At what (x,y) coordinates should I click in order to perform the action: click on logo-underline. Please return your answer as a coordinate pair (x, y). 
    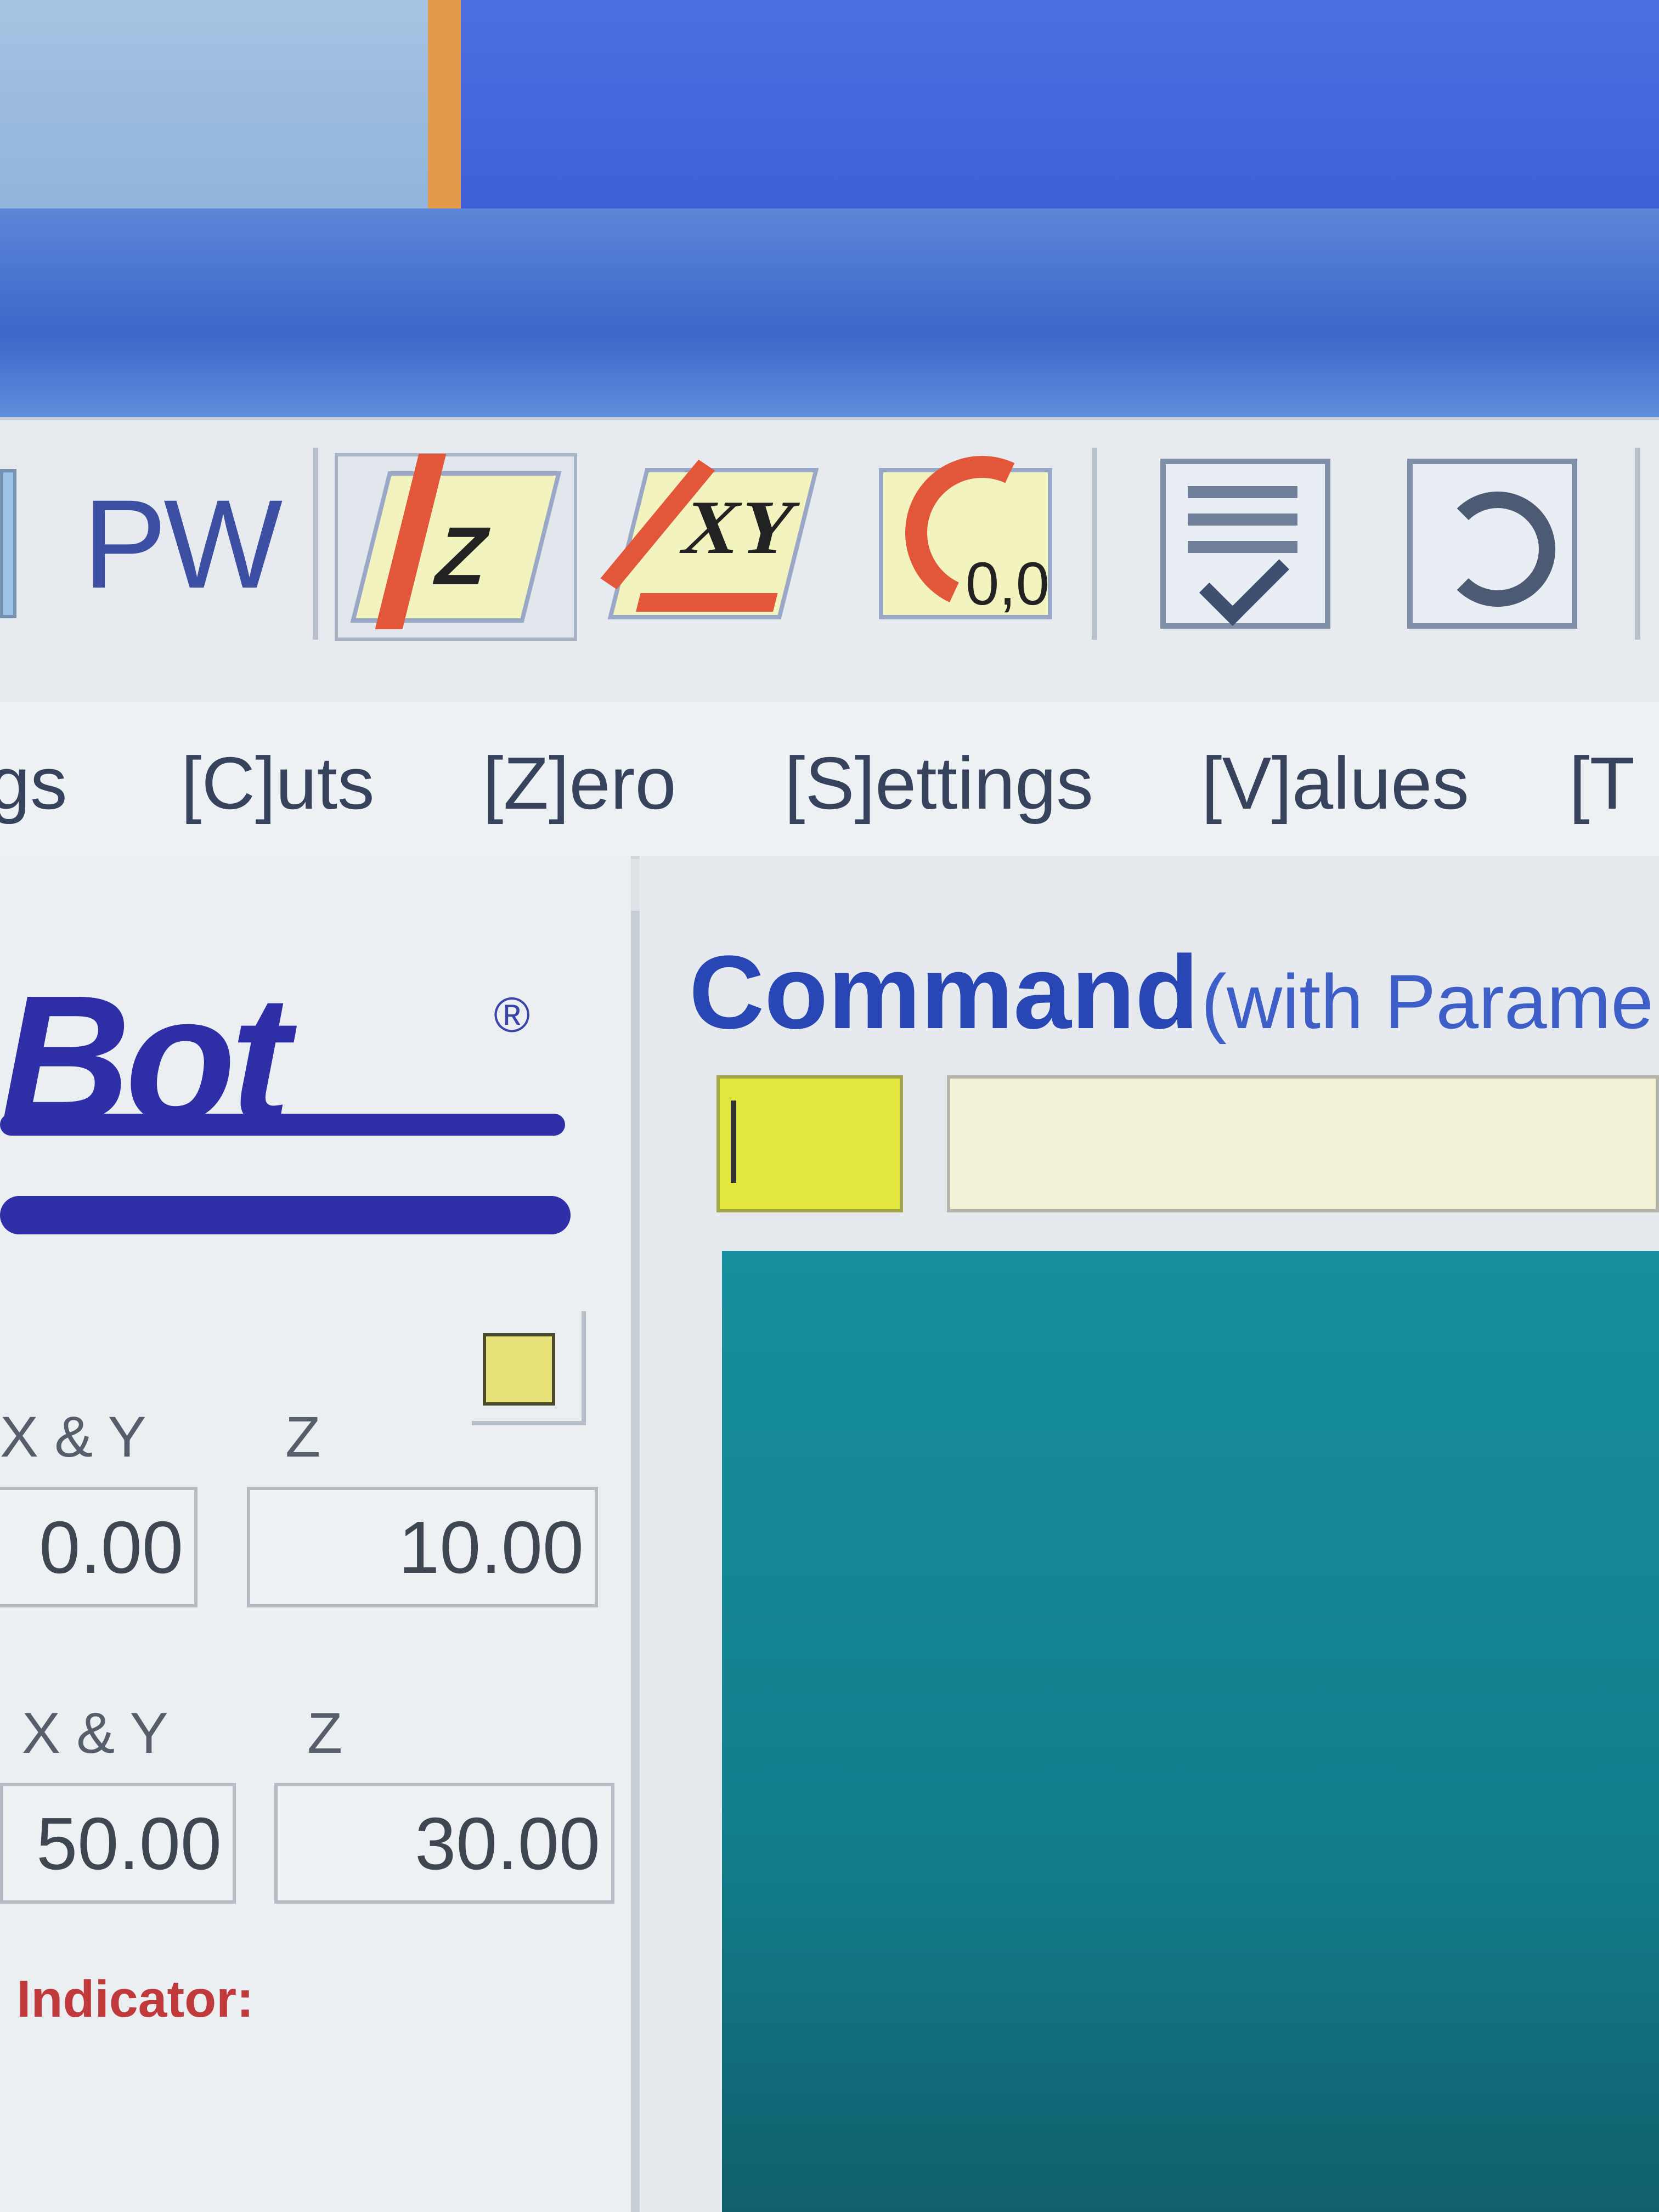
    Looking at the image, I should click on (285, 1215).